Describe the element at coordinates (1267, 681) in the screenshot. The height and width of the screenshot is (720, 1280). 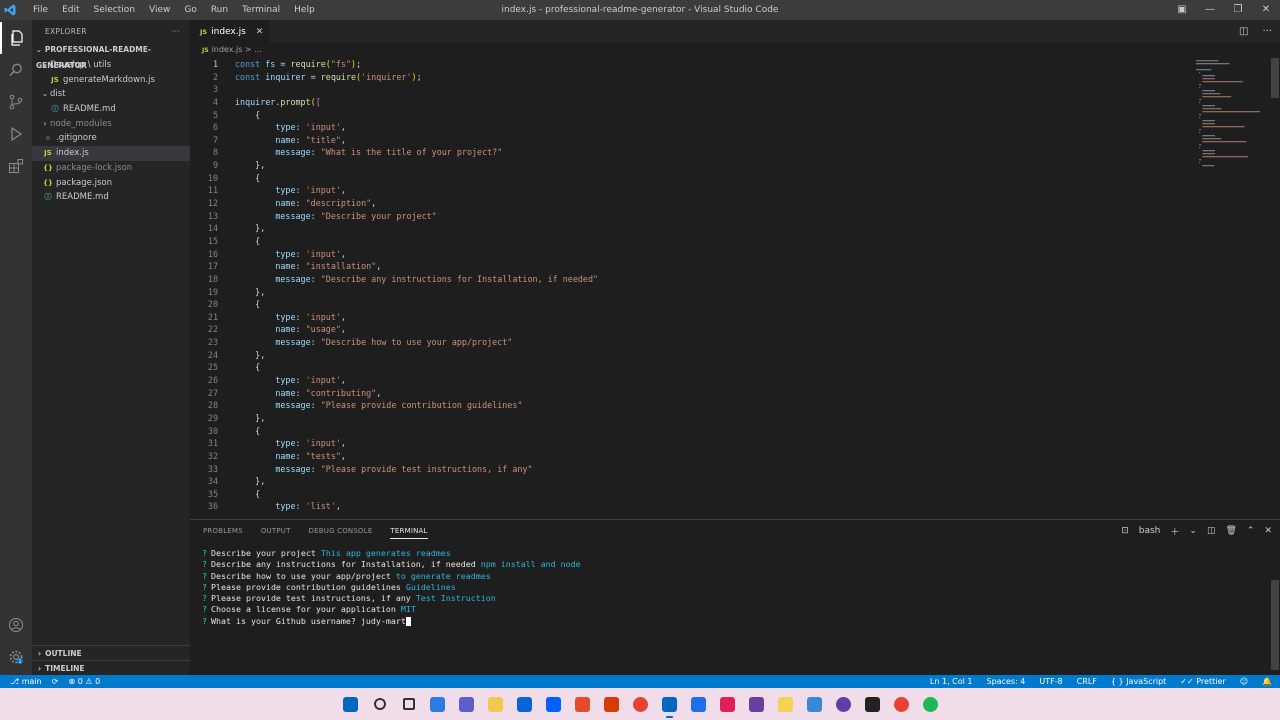
I see `notifications-icon: 🔔` at that location.